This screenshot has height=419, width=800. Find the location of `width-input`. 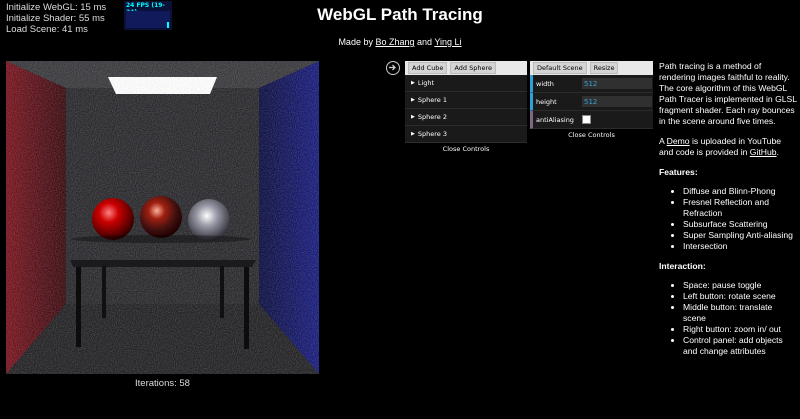

width-input is located at coordinates (617, 83).